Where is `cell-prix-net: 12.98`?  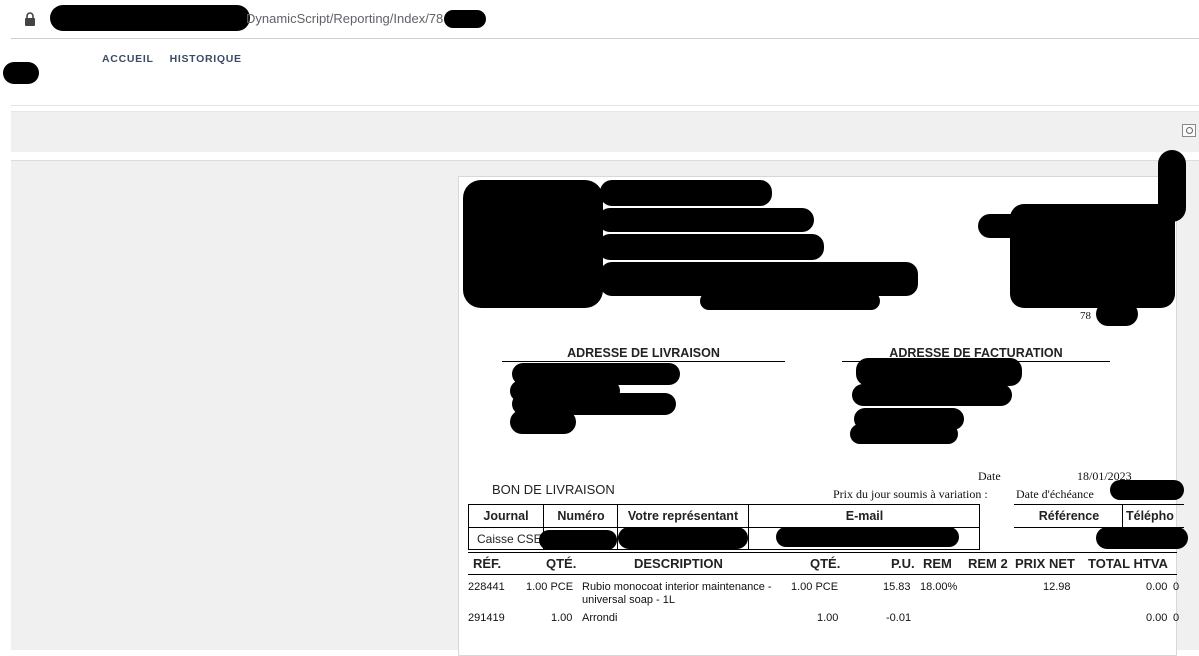 cell-prix-net: 12.98 is located at coordinates (1057, 587).